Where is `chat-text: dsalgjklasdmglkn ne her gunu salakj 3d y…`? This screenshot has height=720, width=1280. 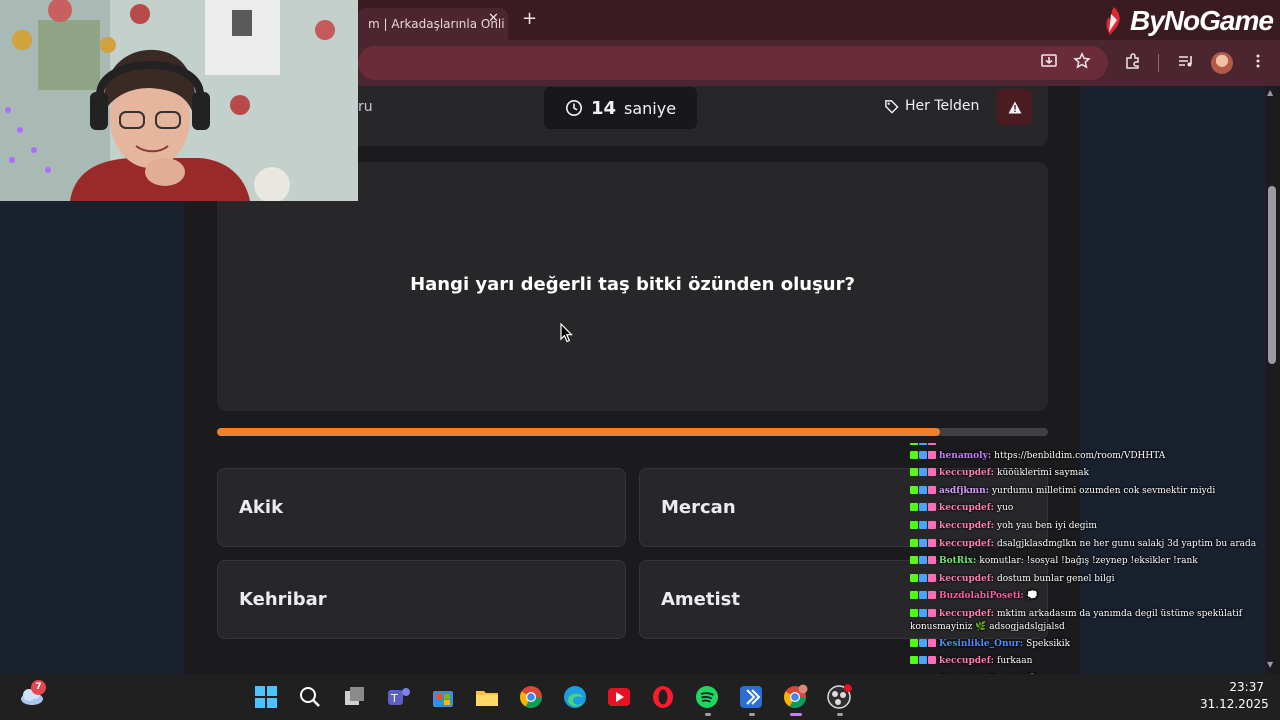 chat-text: dsalgjklasdmglkn ne her gunu salakj 3d y… is located at coordinates (1126, 543).